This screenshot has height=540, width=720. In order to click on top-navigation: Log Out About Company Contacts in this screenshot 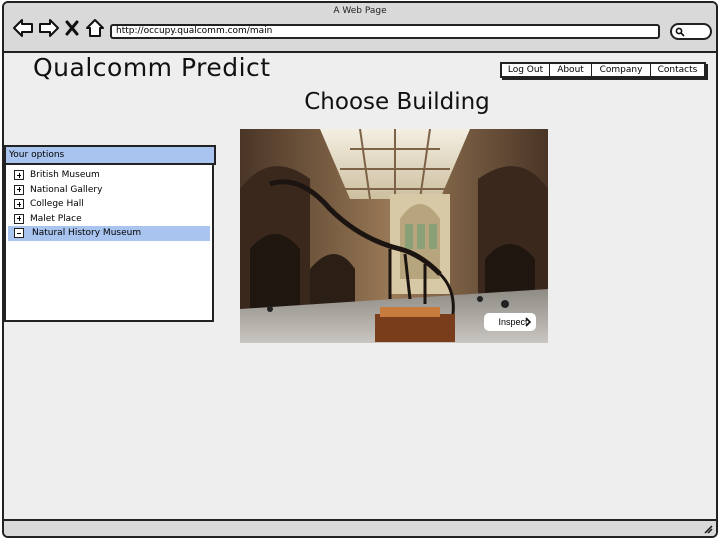, I will do `click(603, 70)`.